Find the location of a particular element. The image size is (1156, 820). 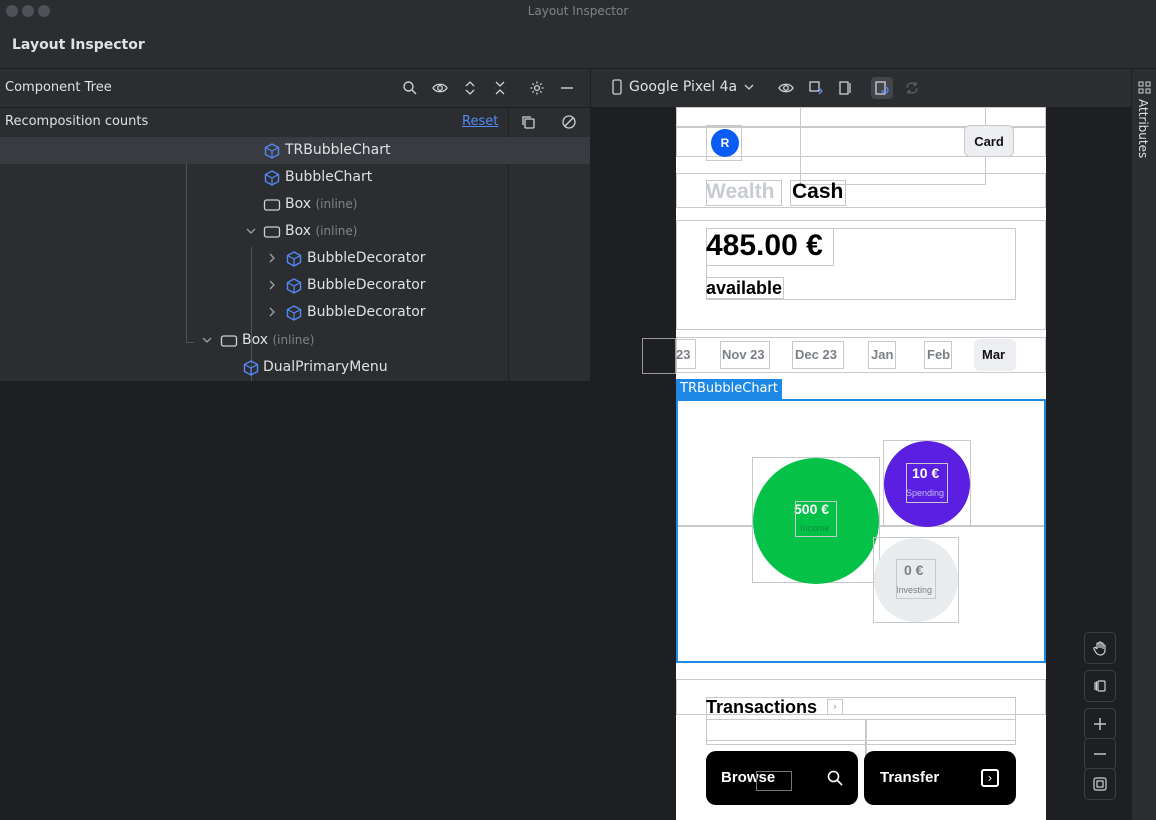

window-title-bar: Layout Inspector is located at coordinates (578, 11).